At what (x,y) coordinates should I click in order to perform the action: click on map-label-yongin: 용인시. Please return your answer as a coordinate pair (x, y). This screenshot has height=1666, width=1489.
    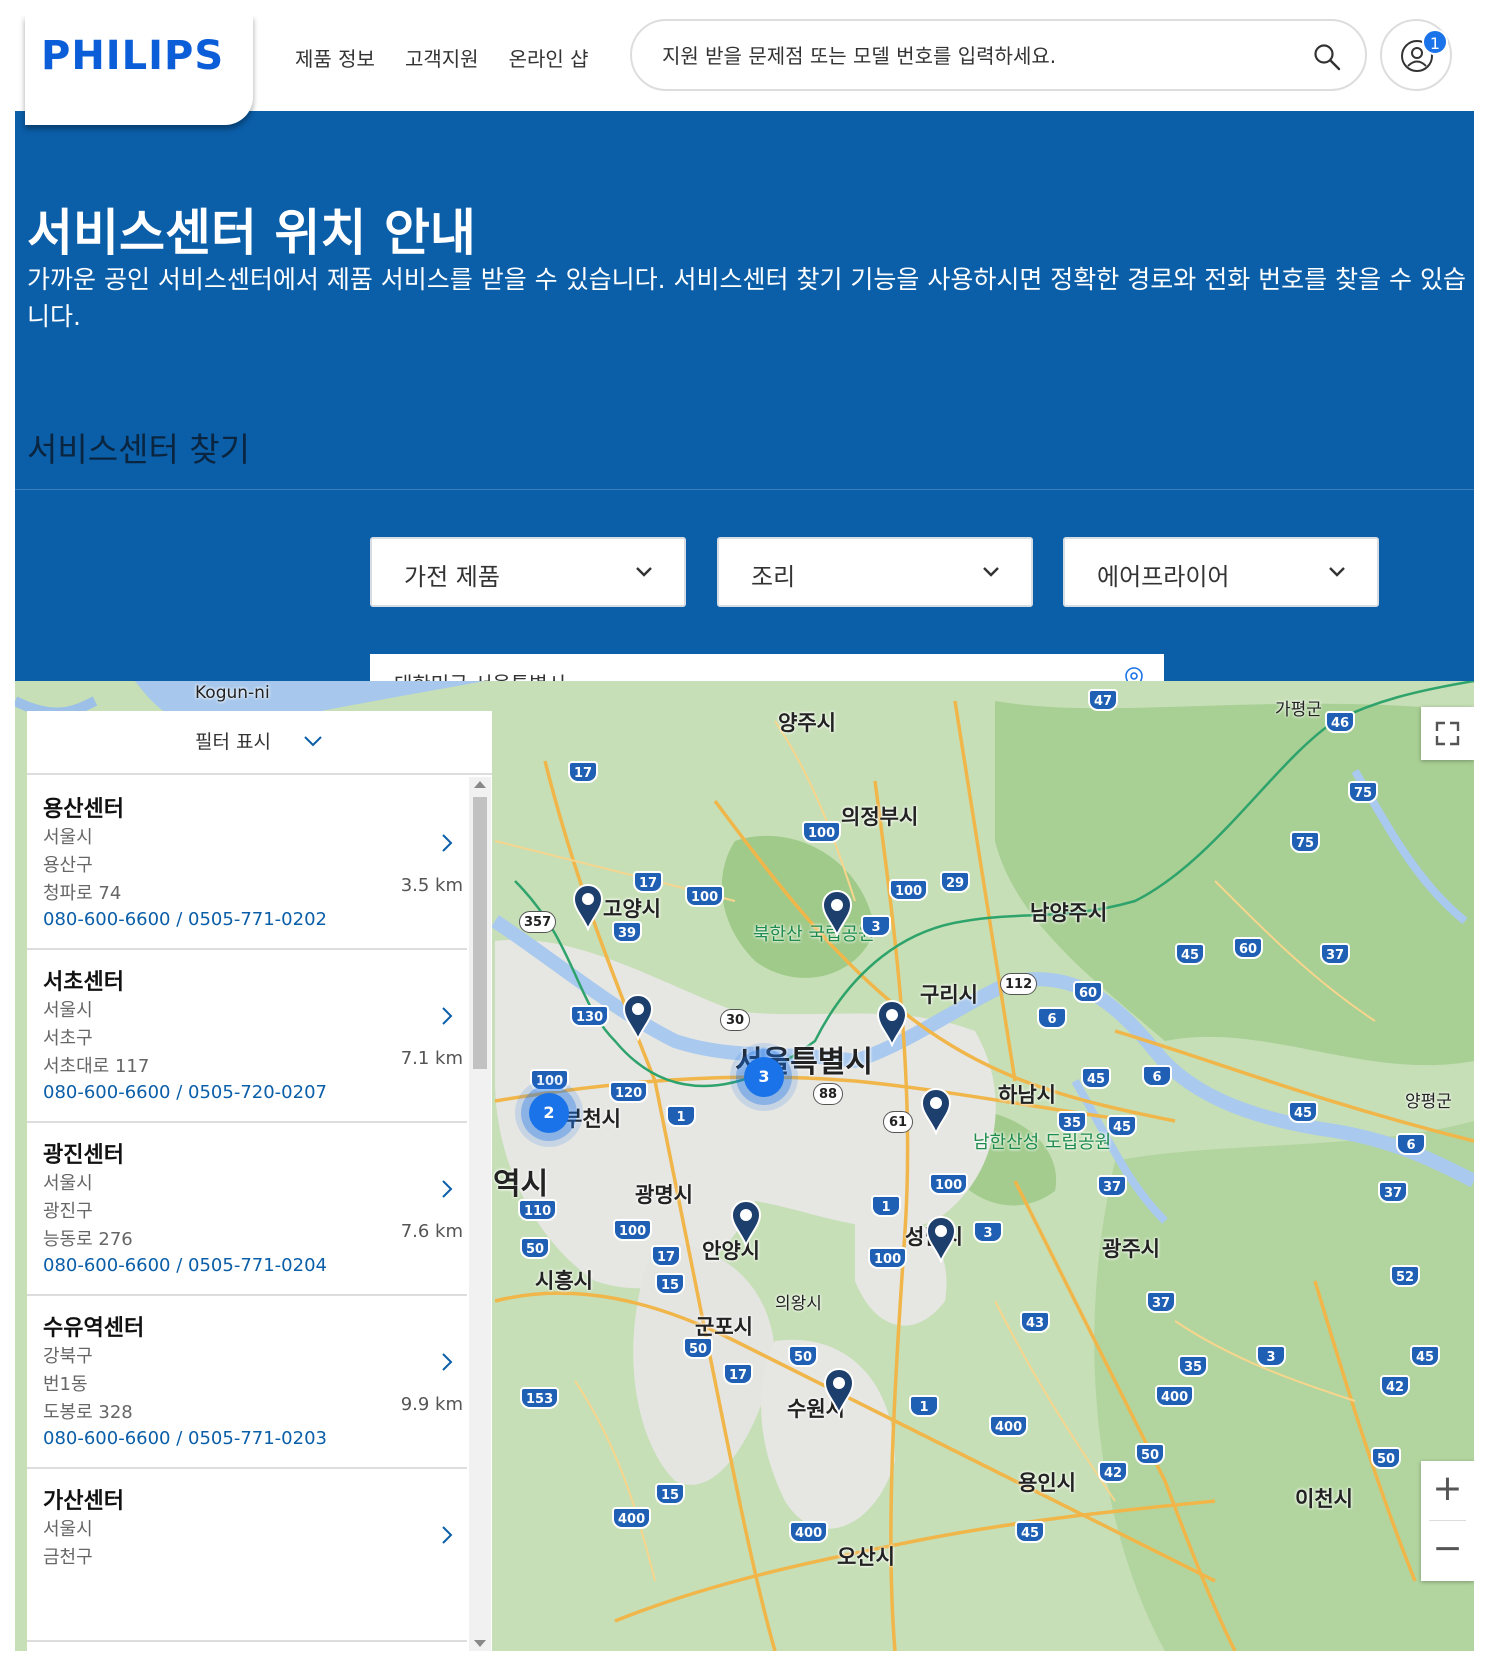
    Looking at the image, I should click on (1047, 1483).